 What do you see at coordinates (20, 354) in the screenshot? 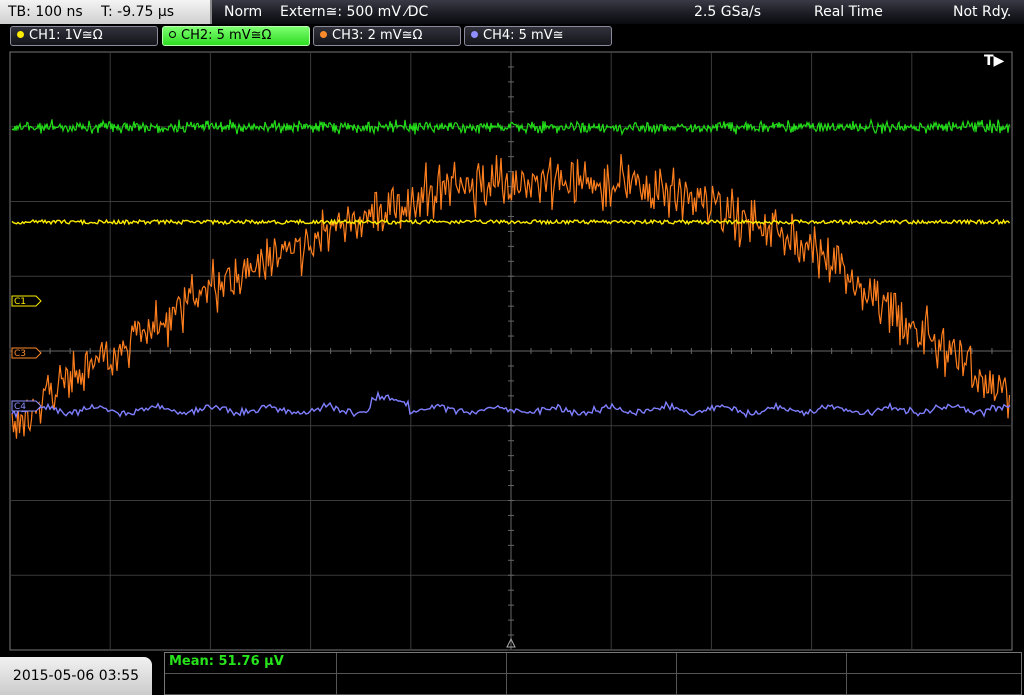
I see `c3-marker-label: C3` at bounding box center [20, 354].